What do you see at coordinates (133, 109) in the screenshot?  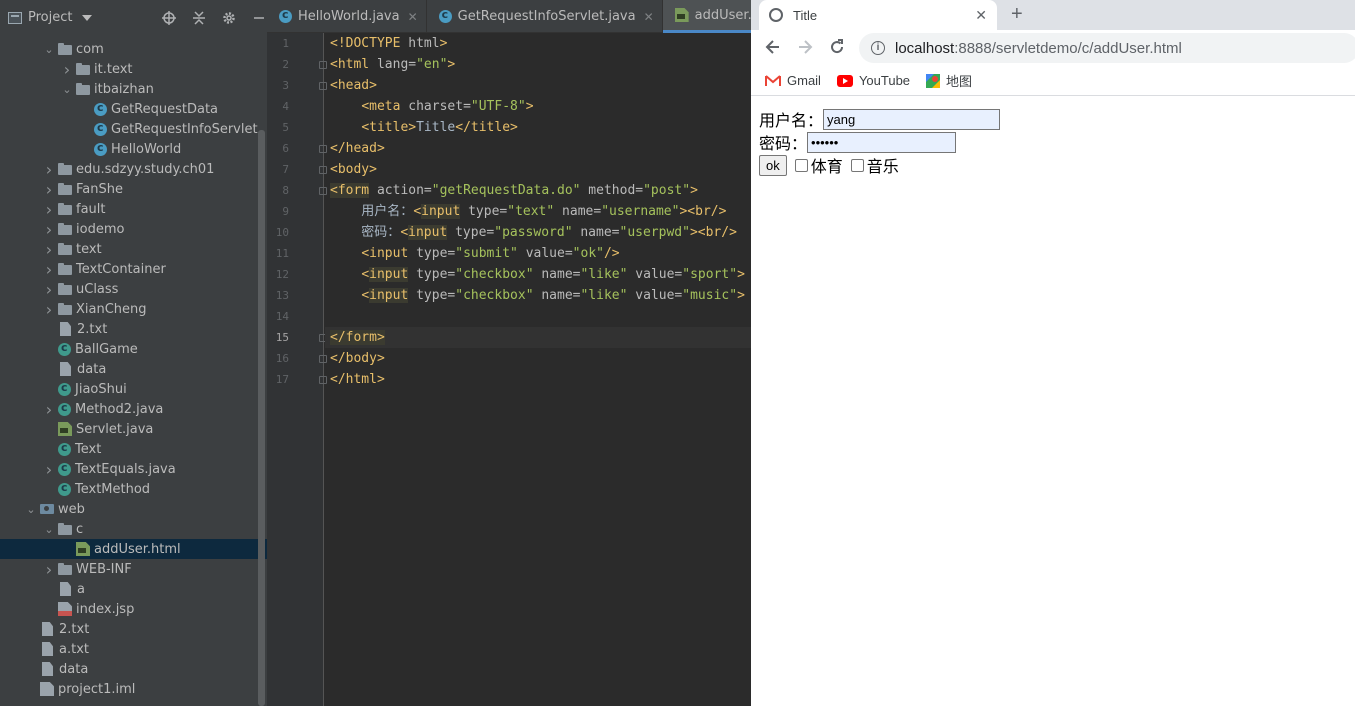 I see `tree-item: GetRequestData` at bounding box center [133, 109].